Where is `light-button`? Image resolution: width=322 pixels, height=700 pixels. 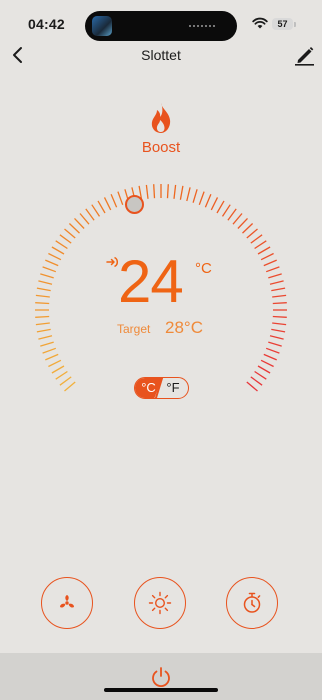
light-button is located at coordinates (160, 603).